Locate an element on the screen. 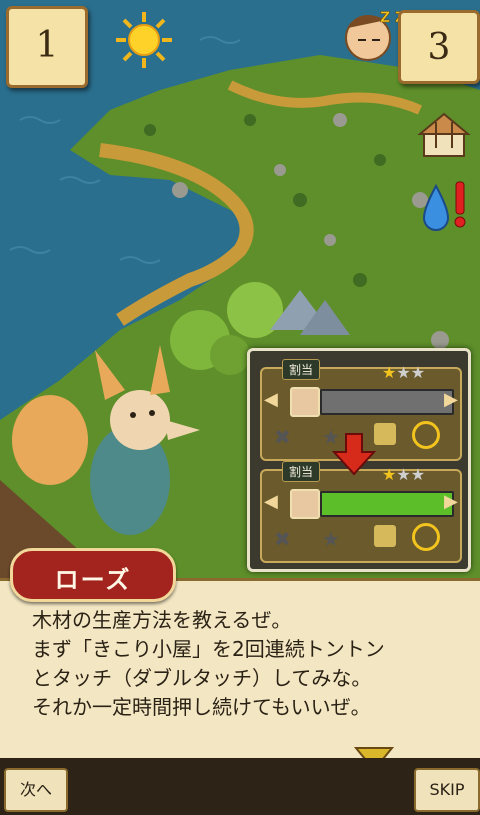 Image resolution: width=480 pixels, height=815 pixels. day-counter-value: 1 is located at coordinates (47, 45).